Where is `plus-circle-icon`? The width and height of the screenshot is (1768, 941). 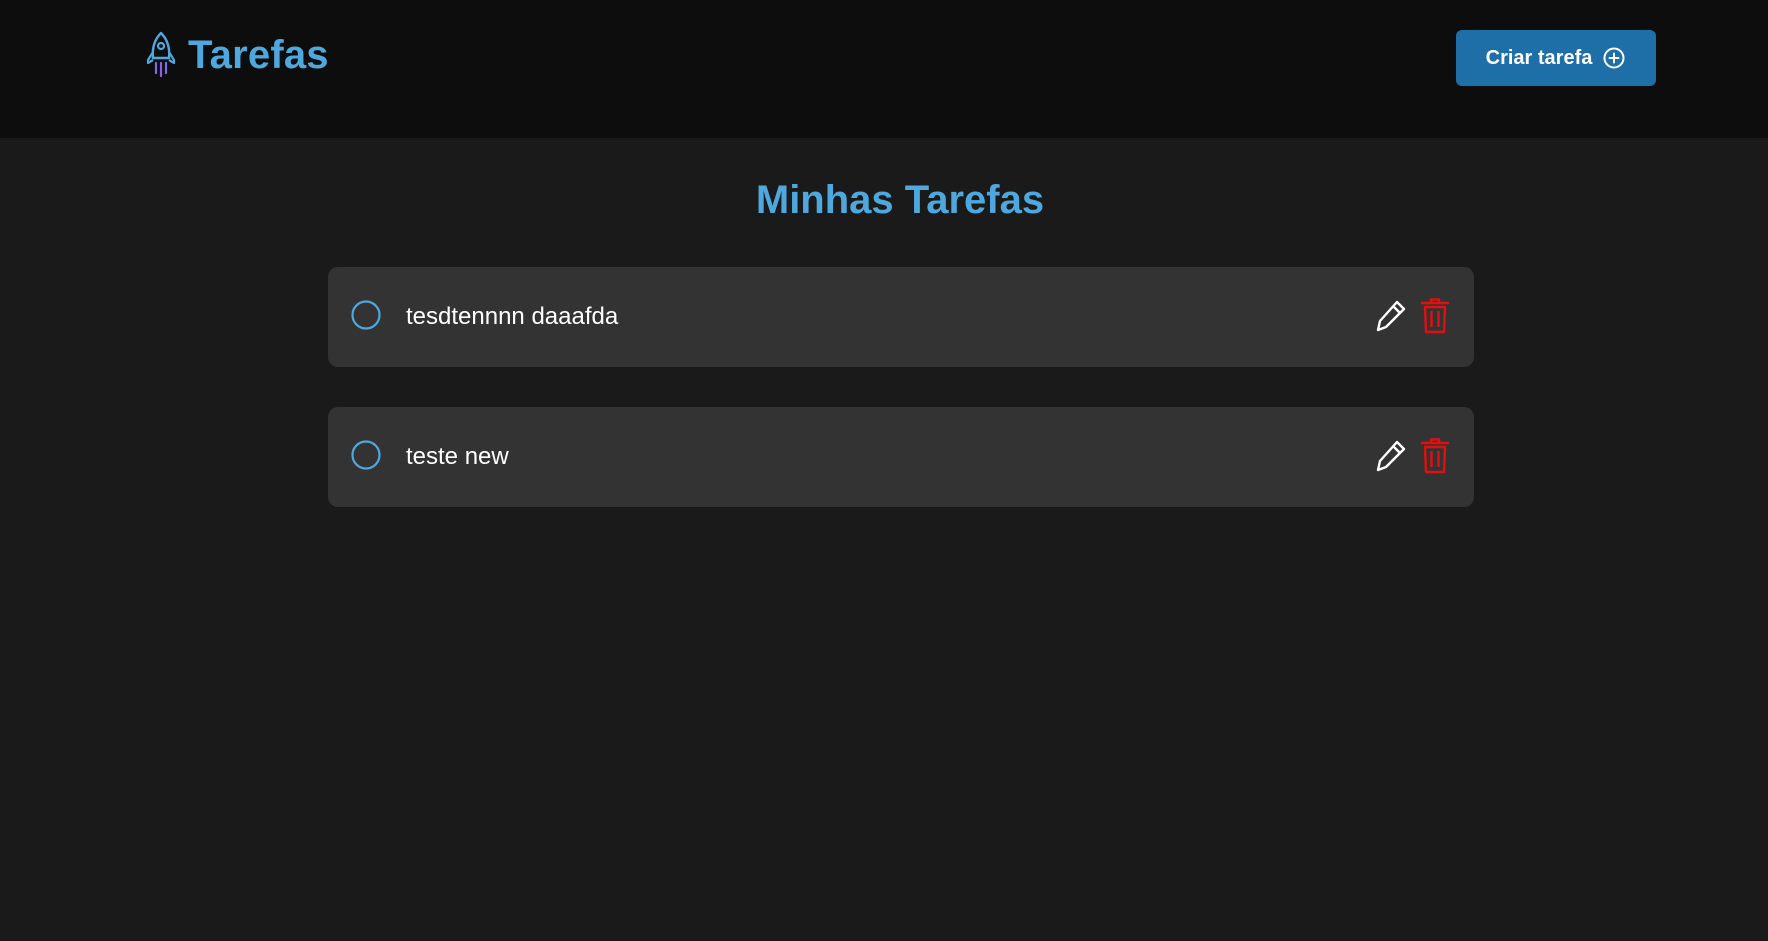
plus-circle-icon is located at coordinates (1614, 58).